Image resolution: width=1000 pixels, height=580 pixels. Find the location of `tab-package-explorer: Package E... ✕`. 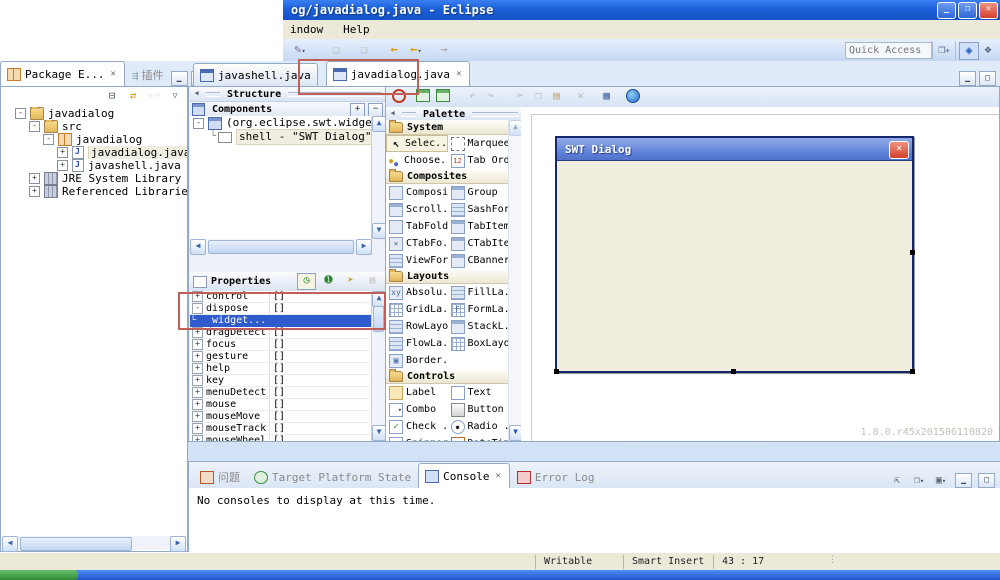

tab-package-explorer: Package E... ✕ is located at coordinates (62, 73).